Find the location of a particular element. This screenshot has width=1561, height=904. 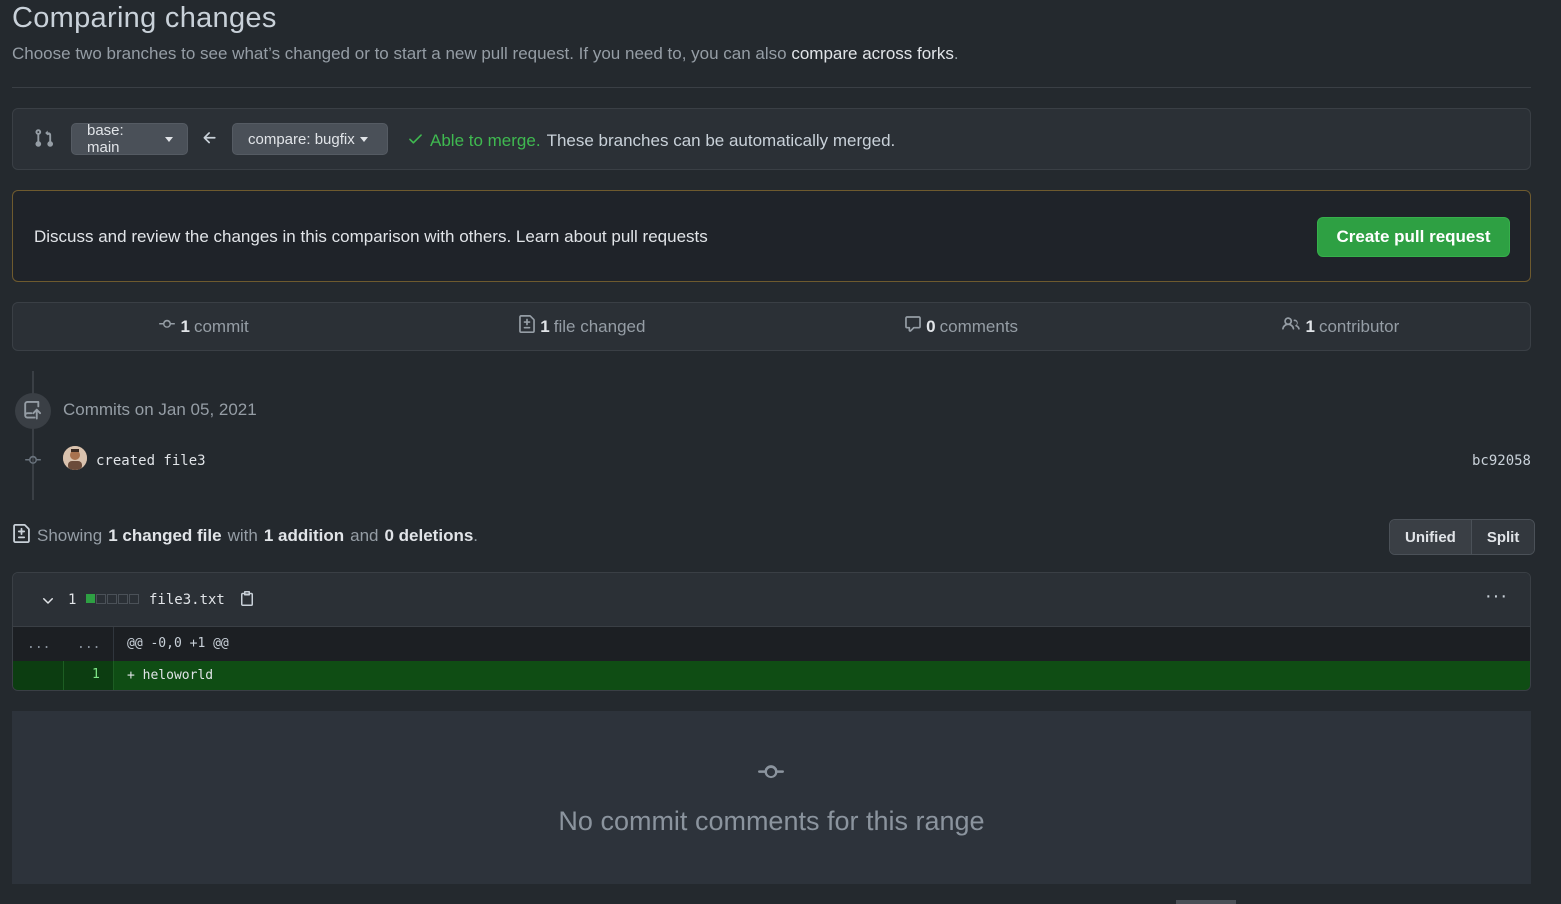

compare-branch-button: compare: bugfix is located at coordinates (310, 139).